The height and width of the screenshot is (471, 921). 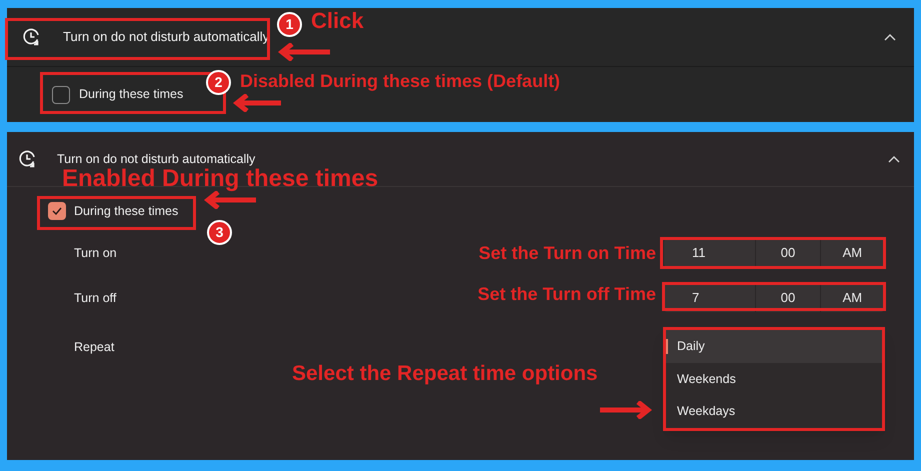 I want to click on row-label: Turn off, so click(x=95, y=298).